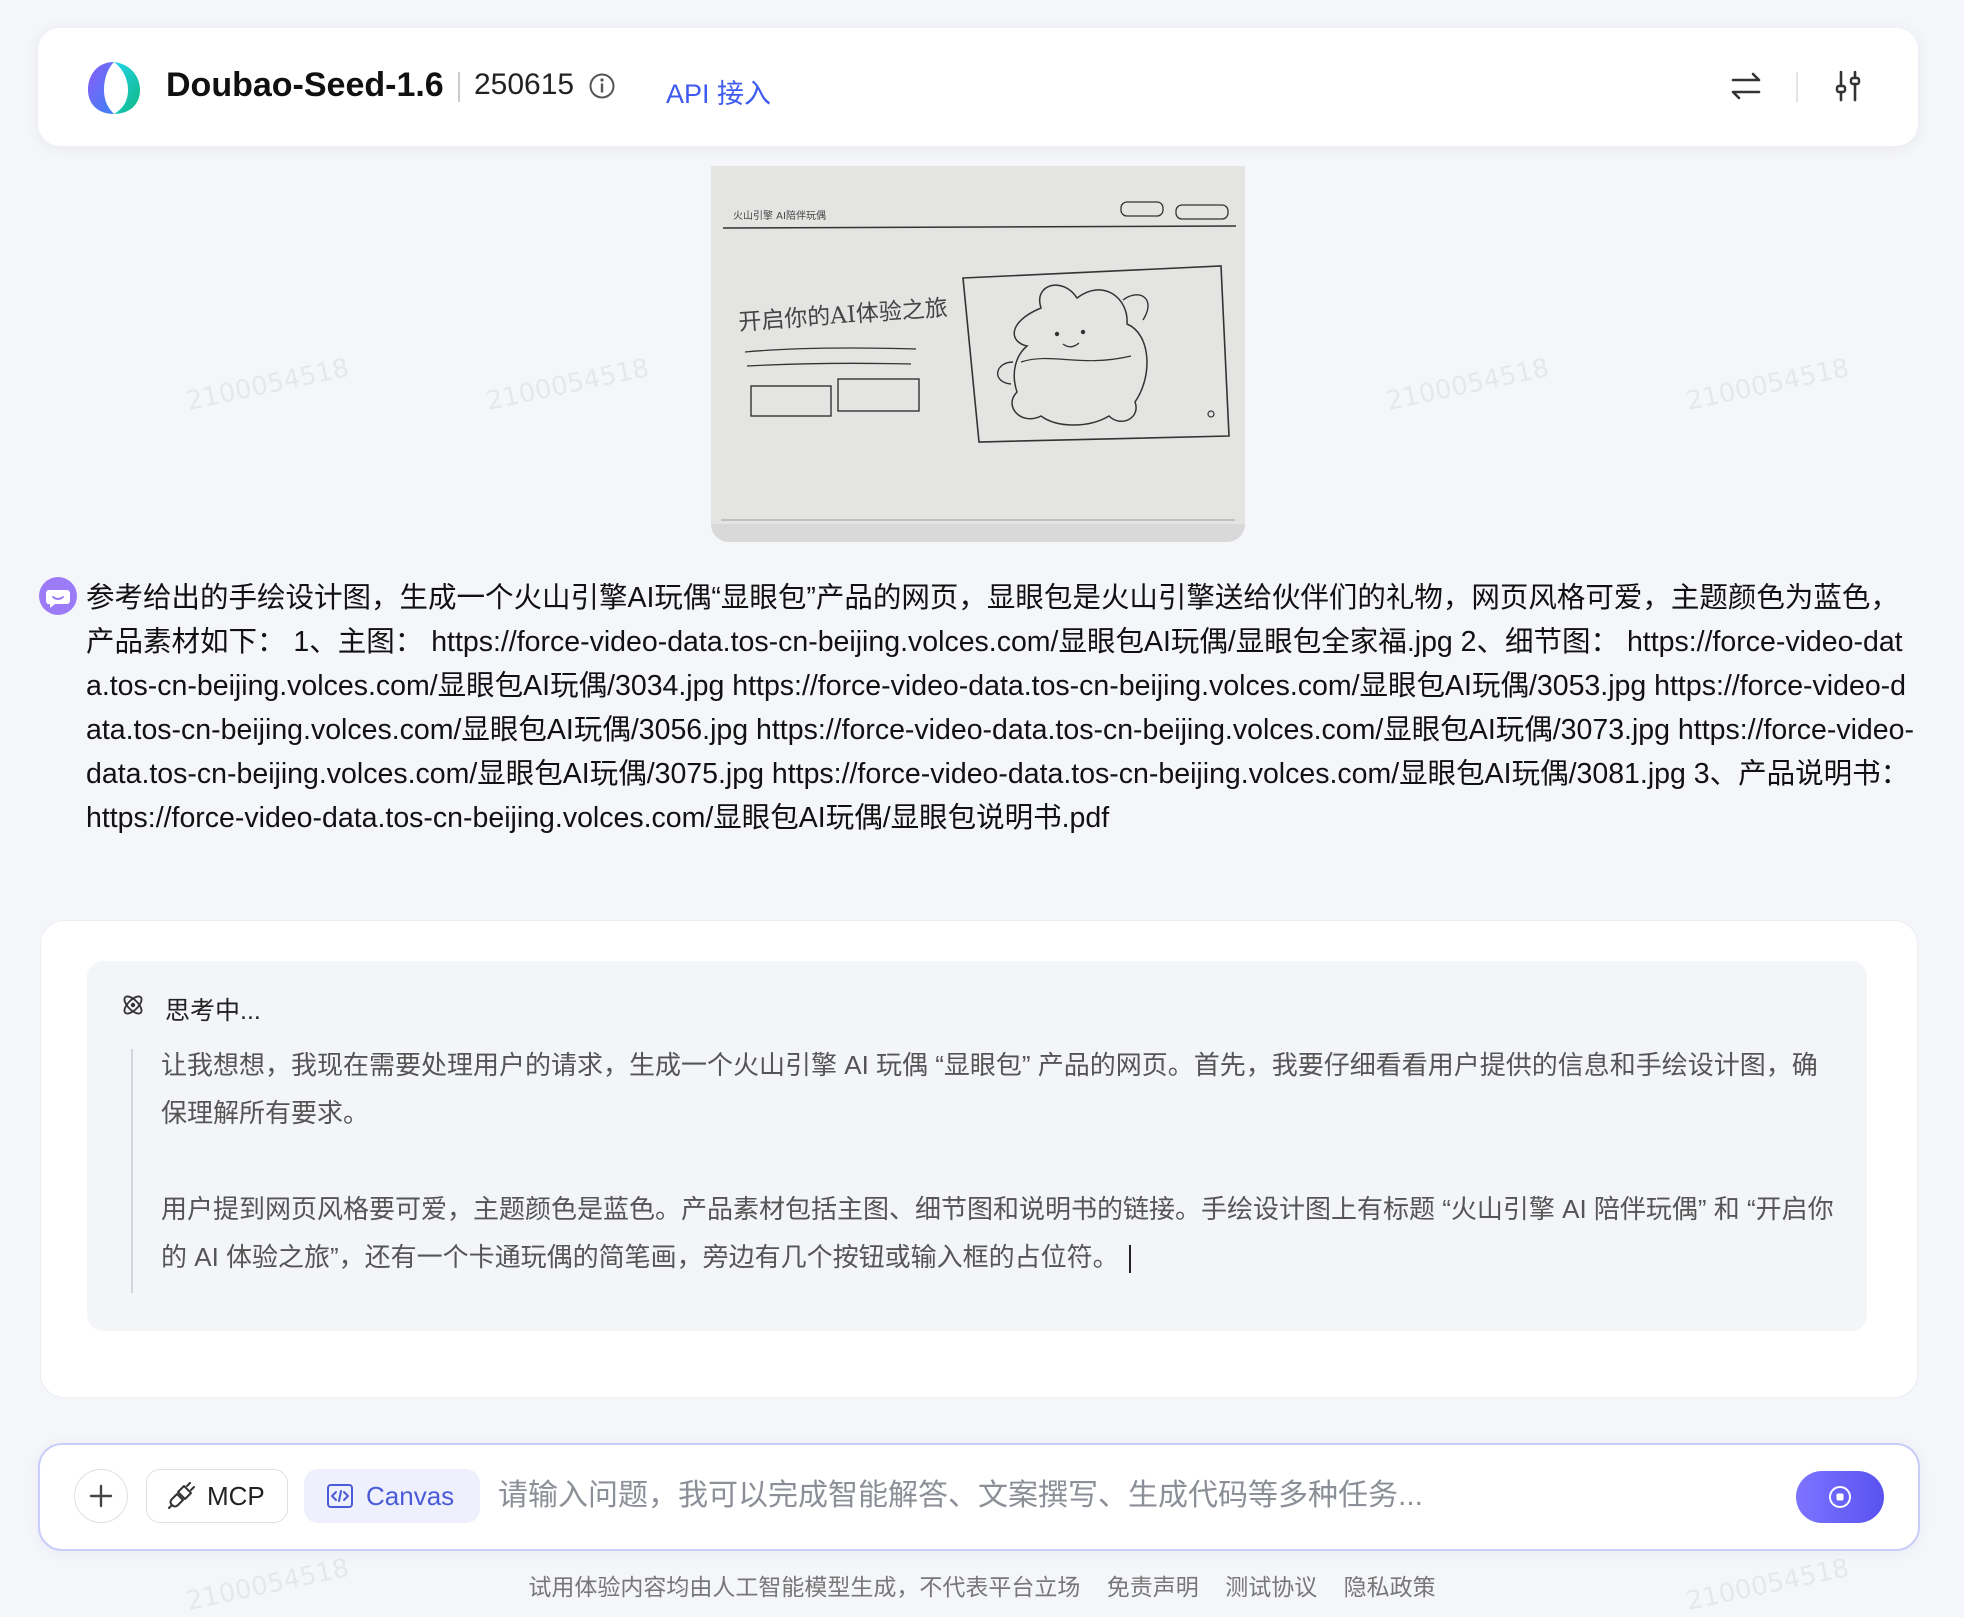 Image resolution: width=1964 pixels, height=1617 pixels. I want to click on version-divider, so click(459, 87).